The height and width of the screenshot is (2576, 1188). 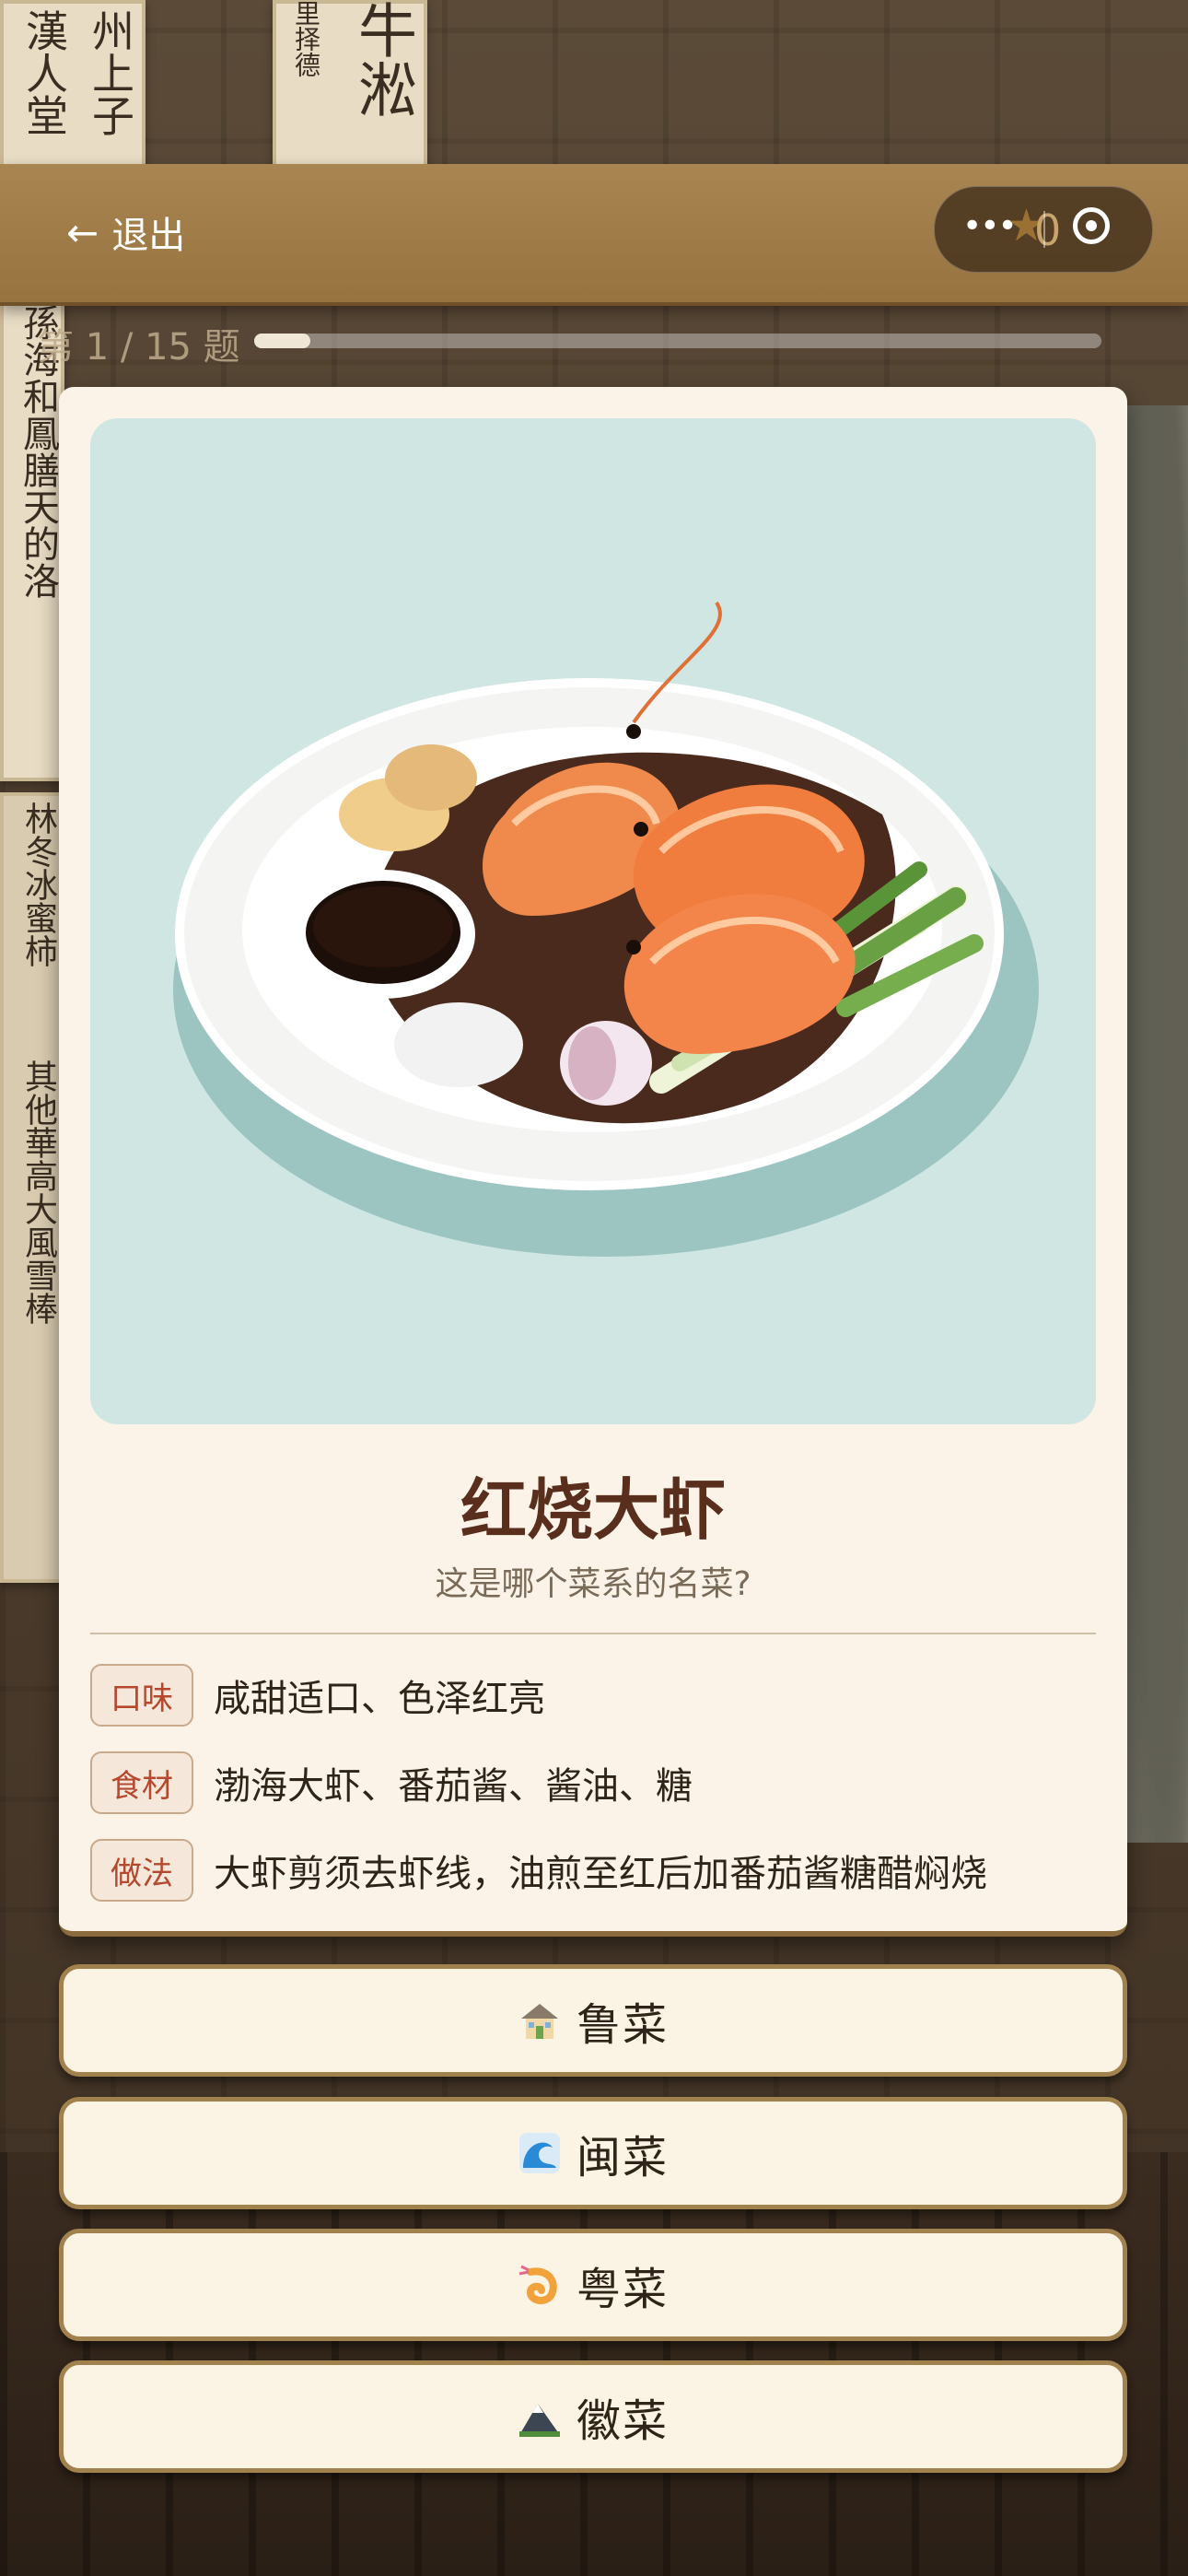 I want to click on detail-text: 渤海大虾、番茄酱、酱油、糖, so click(x=453, y=1787).